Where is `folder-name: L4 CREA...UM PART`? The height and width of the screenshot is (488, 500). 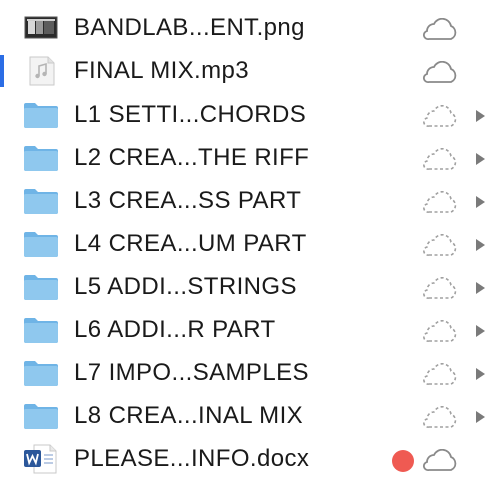
folder-name: L4 CREA...UM PART is located at coordinates (190, 243).